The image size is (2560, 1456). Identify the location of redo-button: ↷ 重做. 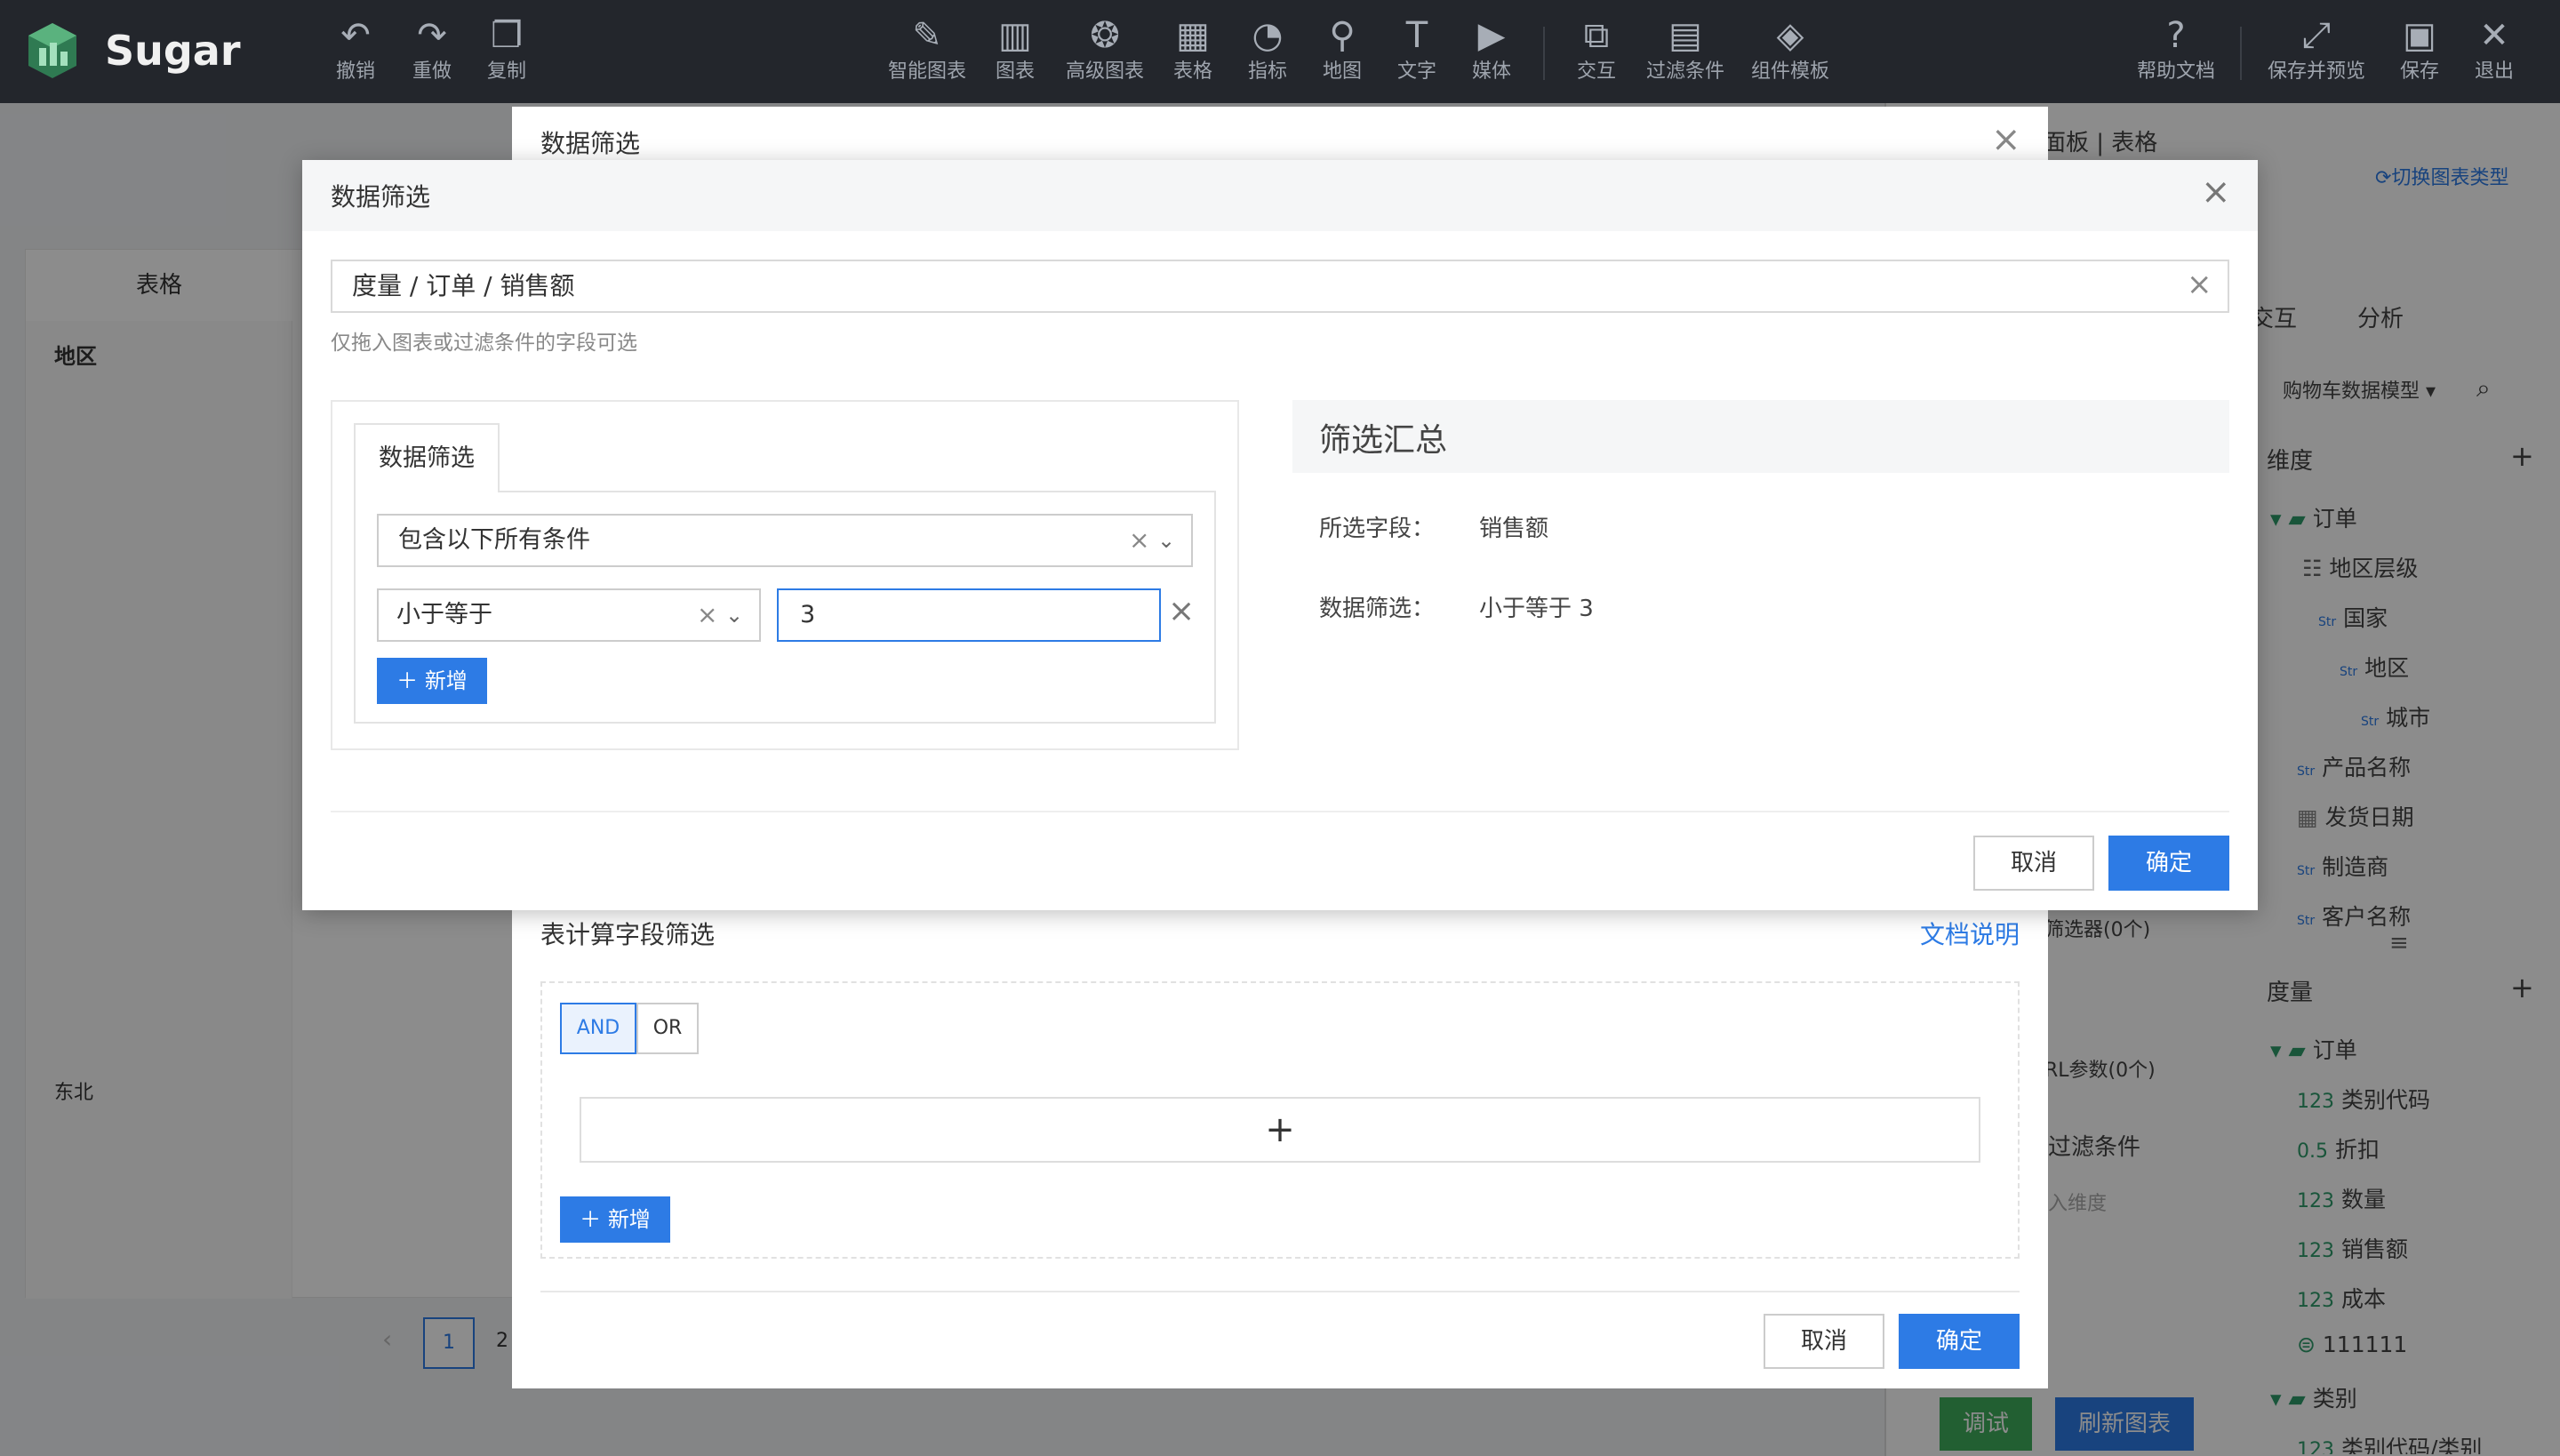
(432, 53).